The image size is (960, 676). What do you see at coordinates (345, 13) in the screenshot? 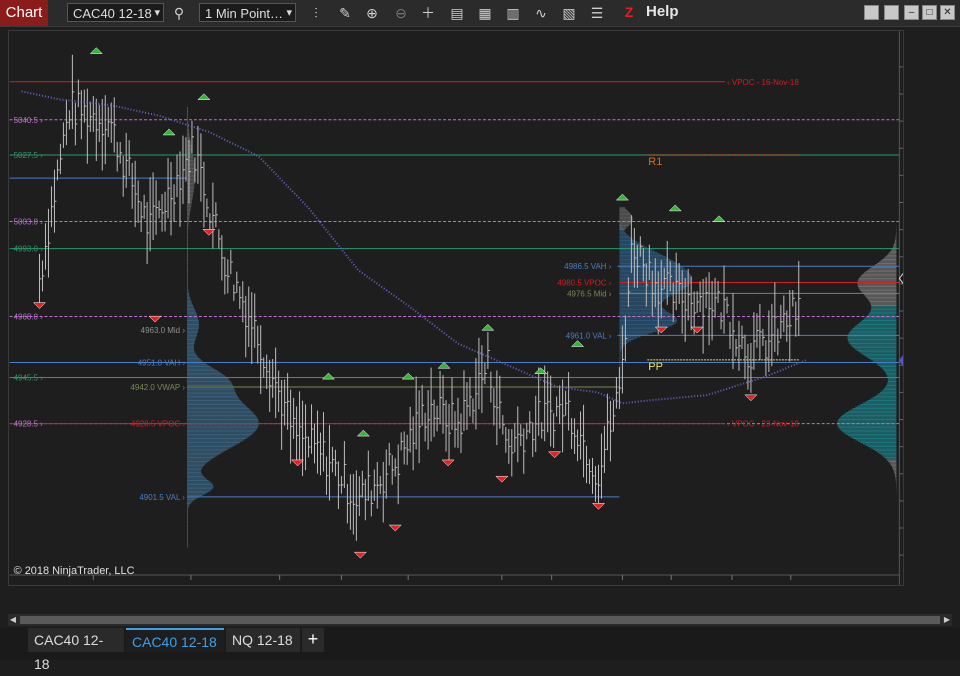
I see `drawing-tool-icon: ✎` at bounding box center [345, 13].